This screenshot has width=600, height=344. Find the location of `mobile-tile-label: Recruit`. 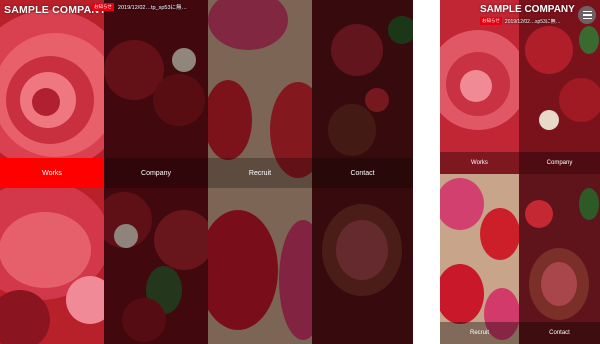

mobile-tile-label: Recruit is located at coordinates (479, 333).